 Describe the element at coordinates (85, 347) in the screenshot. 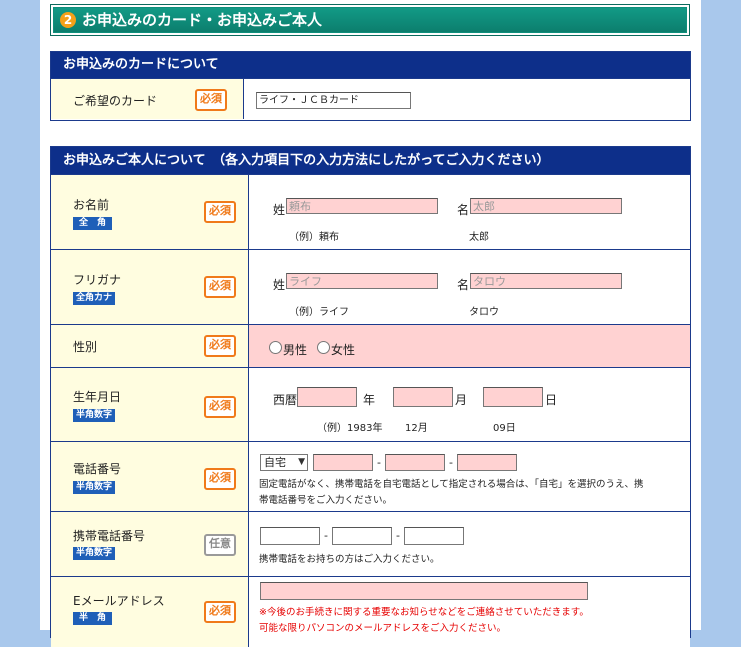

I see `gender-label: 性別` at that location.